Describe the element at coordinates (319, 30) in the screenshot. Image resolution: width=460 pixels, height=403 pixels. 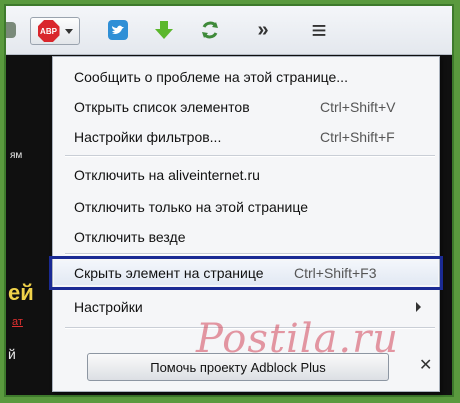
I see `main-menu-button: ≡` at that location.